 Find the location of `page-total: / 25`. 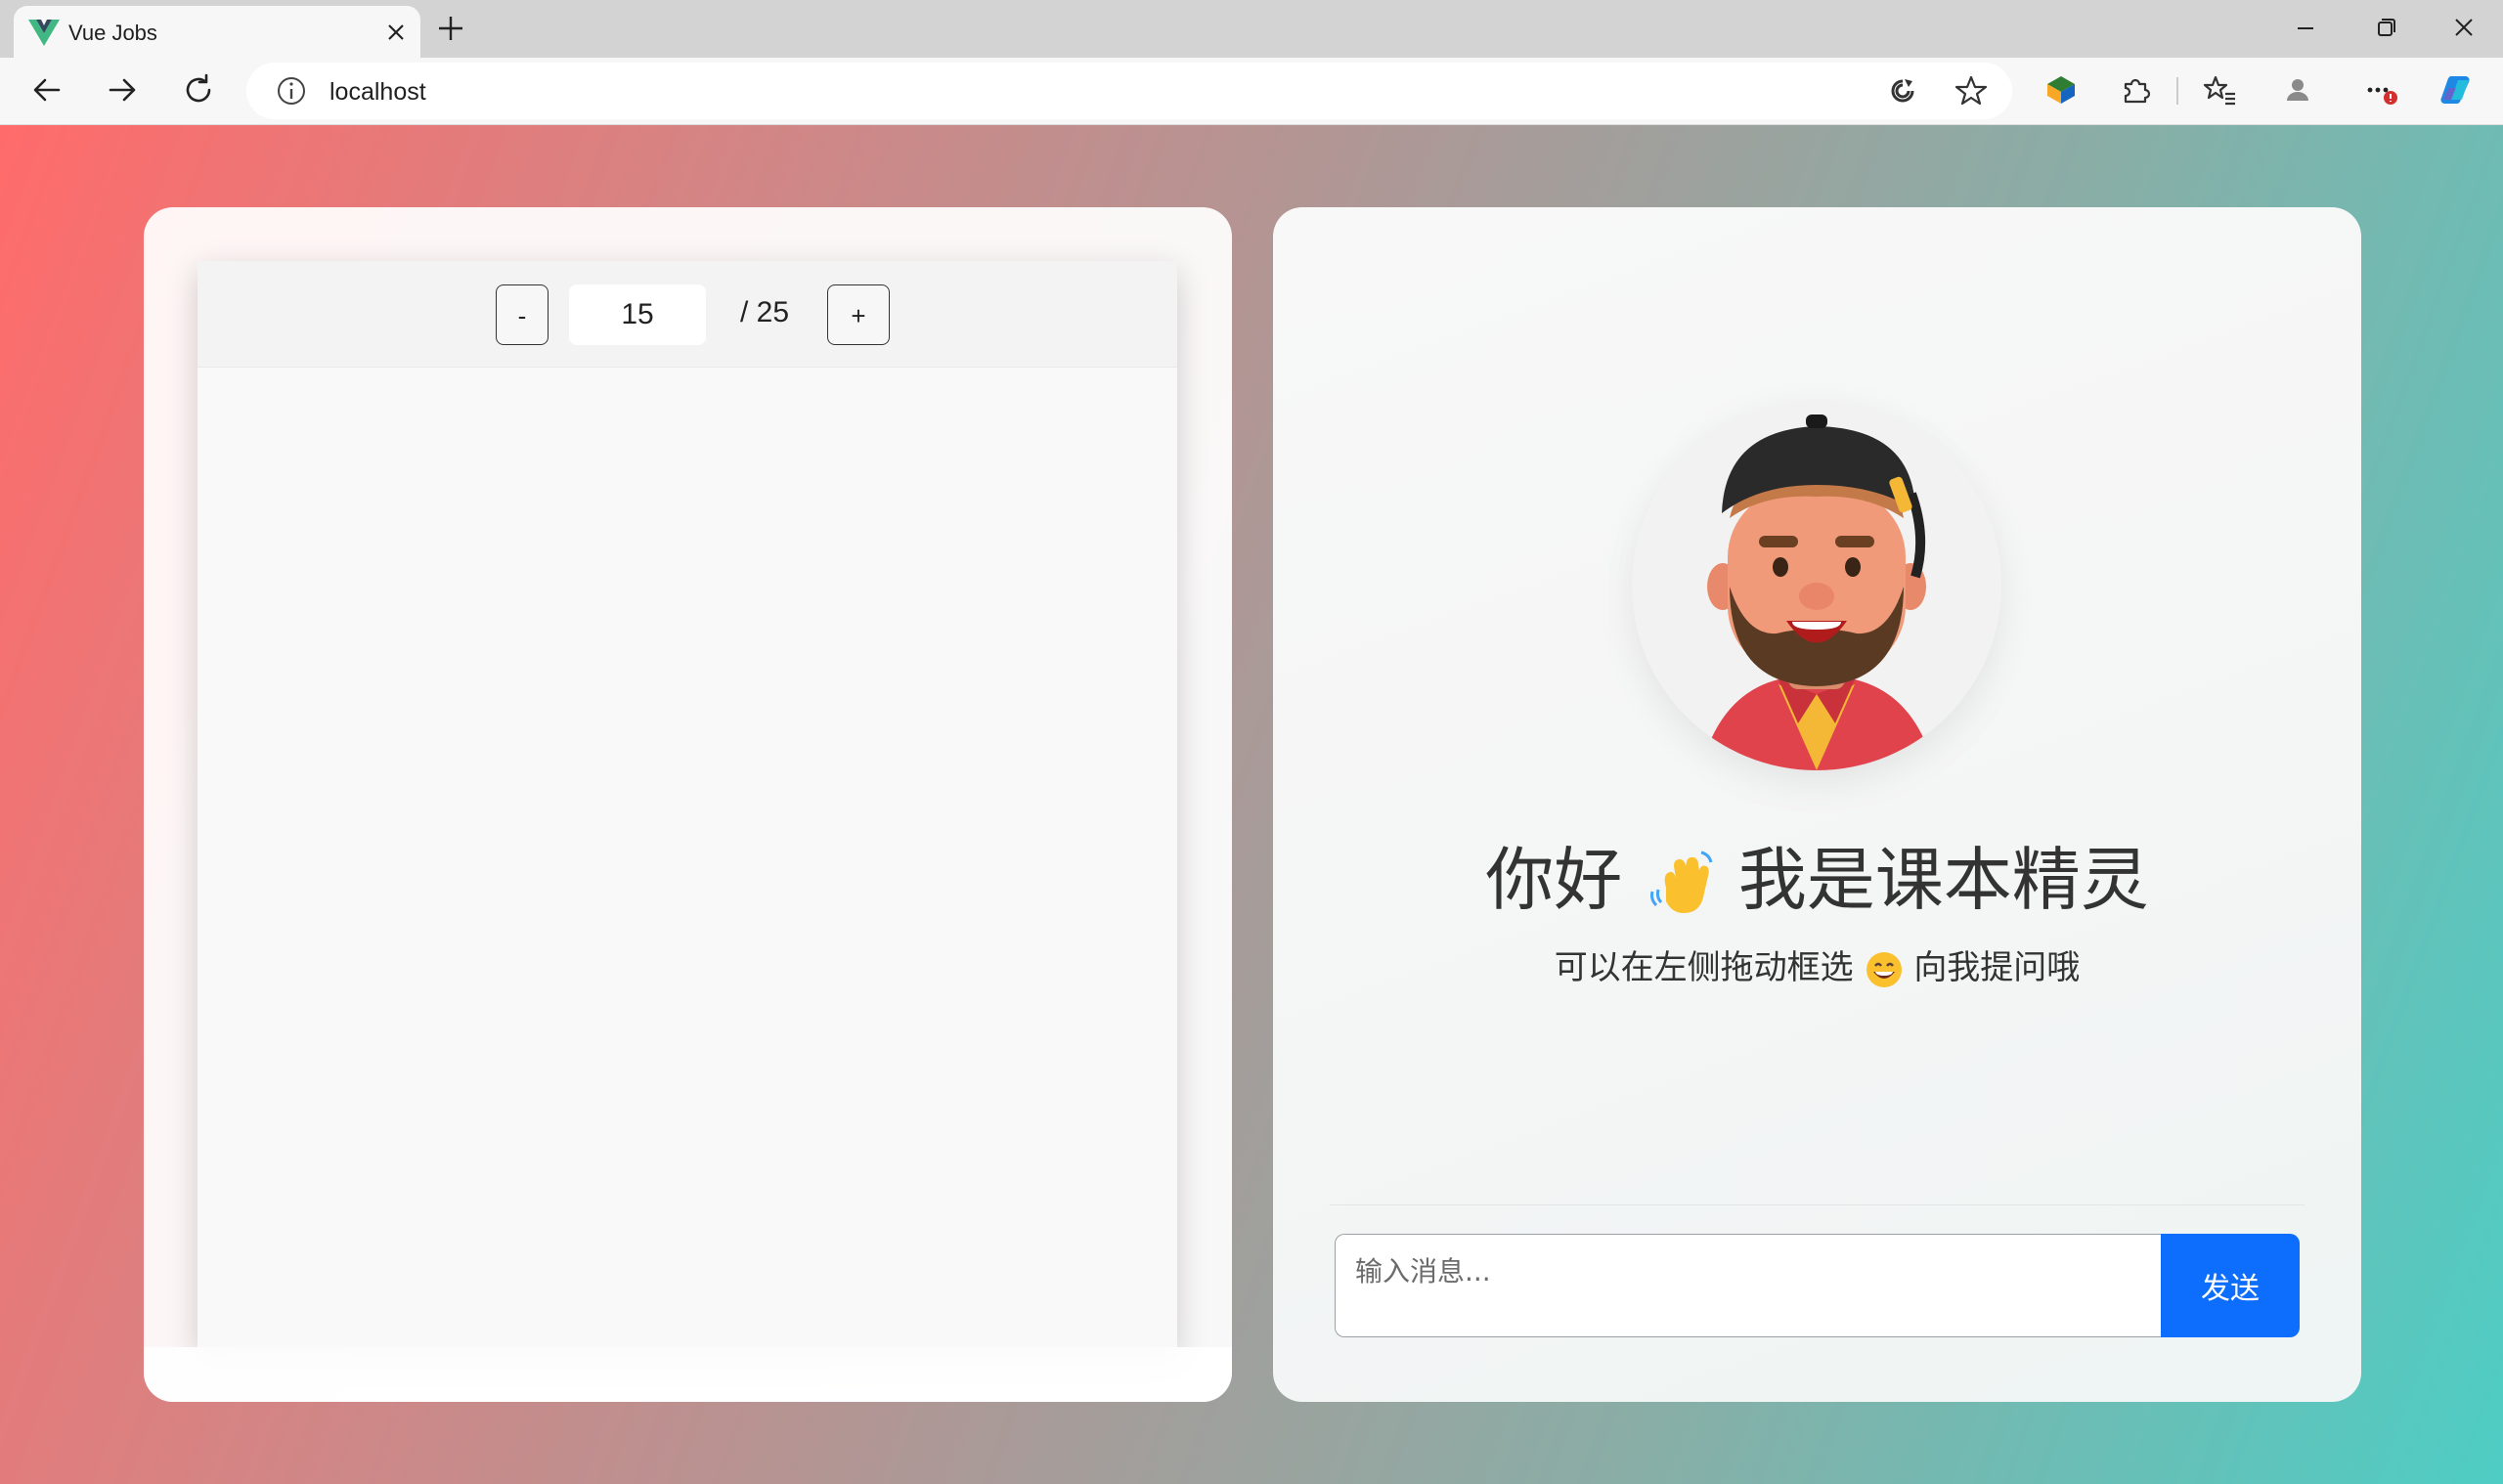

page-total: / 25 is located at coordinates (765, 312).